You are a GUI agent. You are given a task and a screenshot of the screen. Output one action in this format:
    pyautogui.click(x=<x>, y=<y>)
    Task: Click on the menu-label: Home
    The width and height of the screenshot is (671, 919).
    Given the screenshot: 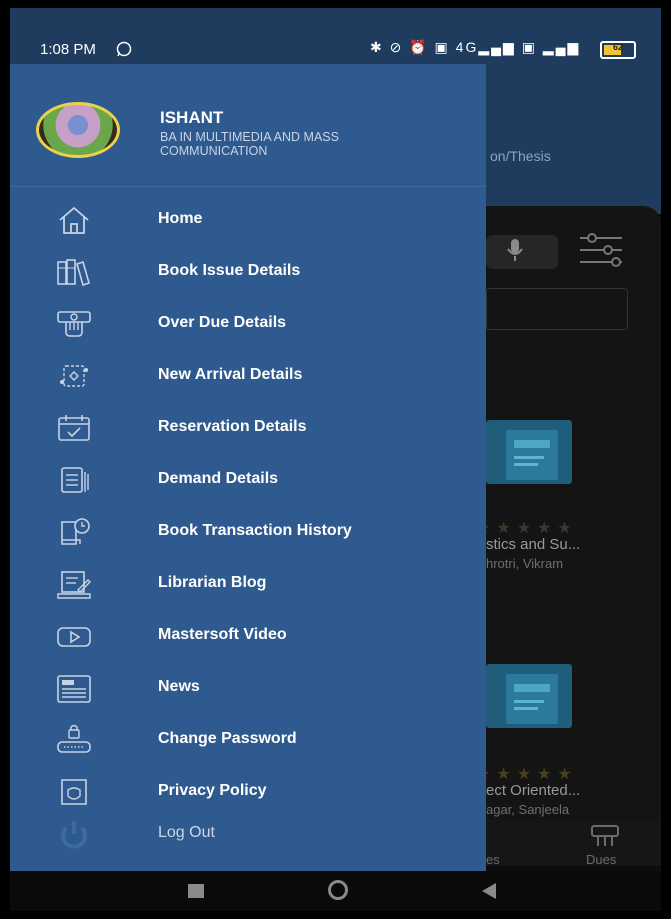 What is the action you would take?
    pyautogui.click(x=180, y=218)
    